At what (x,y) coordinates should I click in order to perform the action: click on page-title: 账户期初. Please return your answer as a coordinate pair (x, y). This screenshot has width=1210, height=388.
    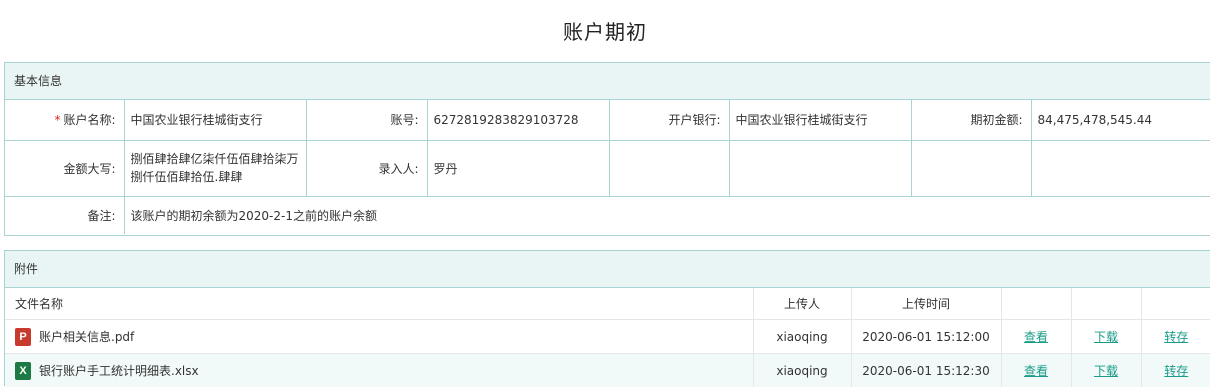
    Looking at the image, I should click on (605, 32).